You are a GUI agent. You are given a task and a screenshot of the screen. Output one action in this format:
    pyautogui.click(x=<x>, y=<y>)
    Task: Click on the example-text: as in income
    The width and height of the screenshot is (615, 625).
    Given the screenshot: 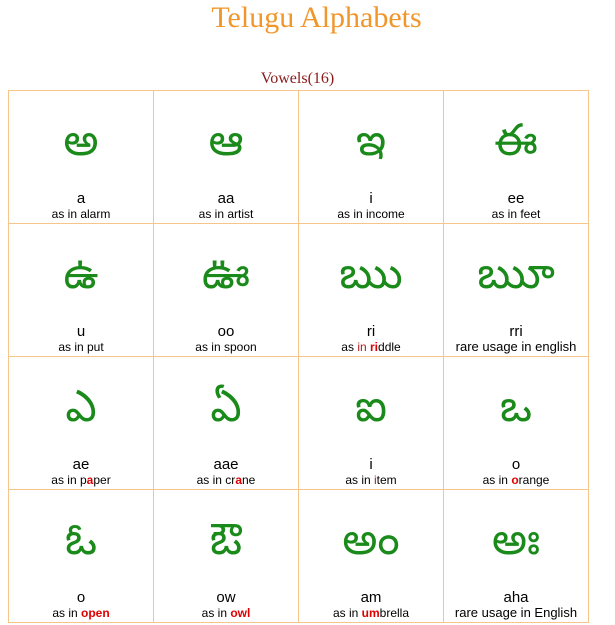 What is the action you would take?
    pyautogui.click(x=371, y=214)
    